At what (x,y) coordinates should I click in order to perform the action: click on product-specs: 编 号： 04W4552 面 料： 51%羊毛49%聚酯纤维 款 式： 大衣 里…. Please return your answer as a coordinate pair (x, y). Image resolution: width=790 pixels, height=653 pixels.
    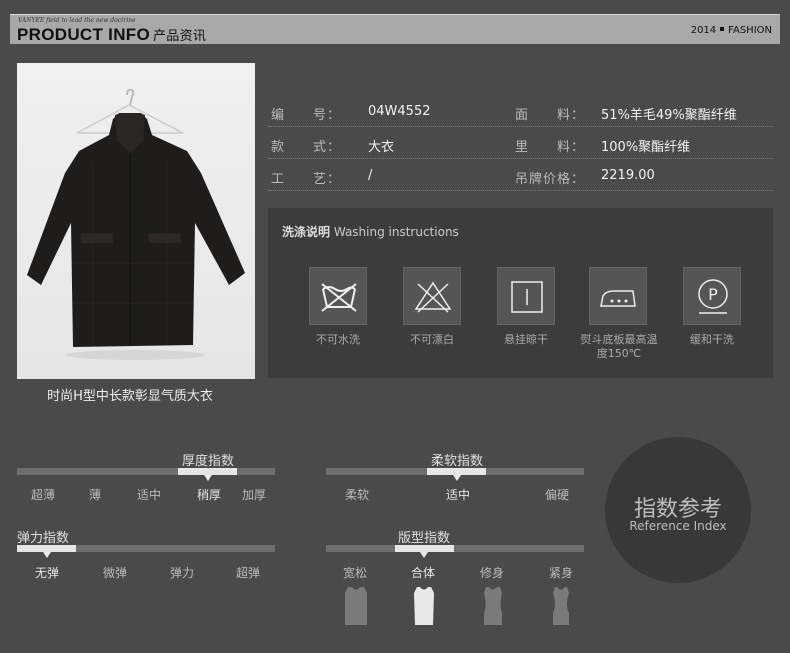
    Looking at the image, I should click on (520, 143).